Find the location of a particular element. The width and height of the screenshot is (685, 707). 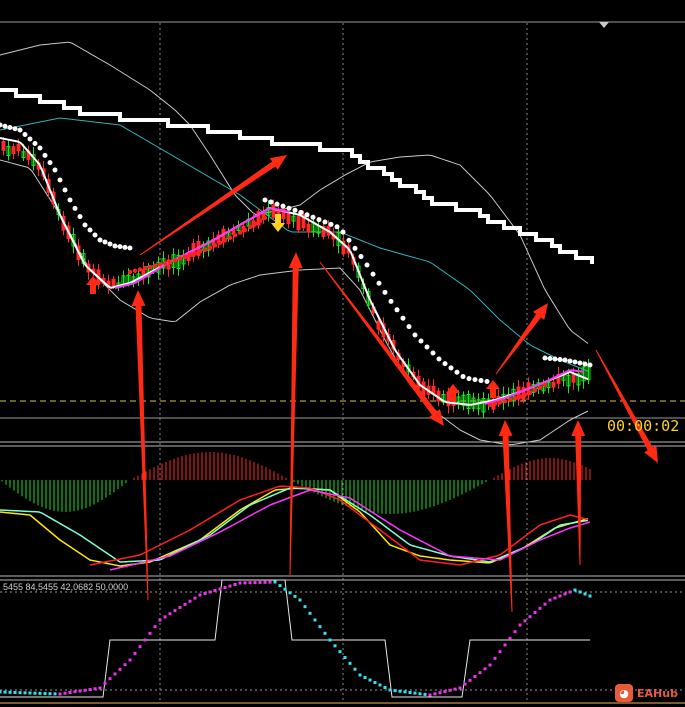

histogram-group is located at coordinates (296, 483).